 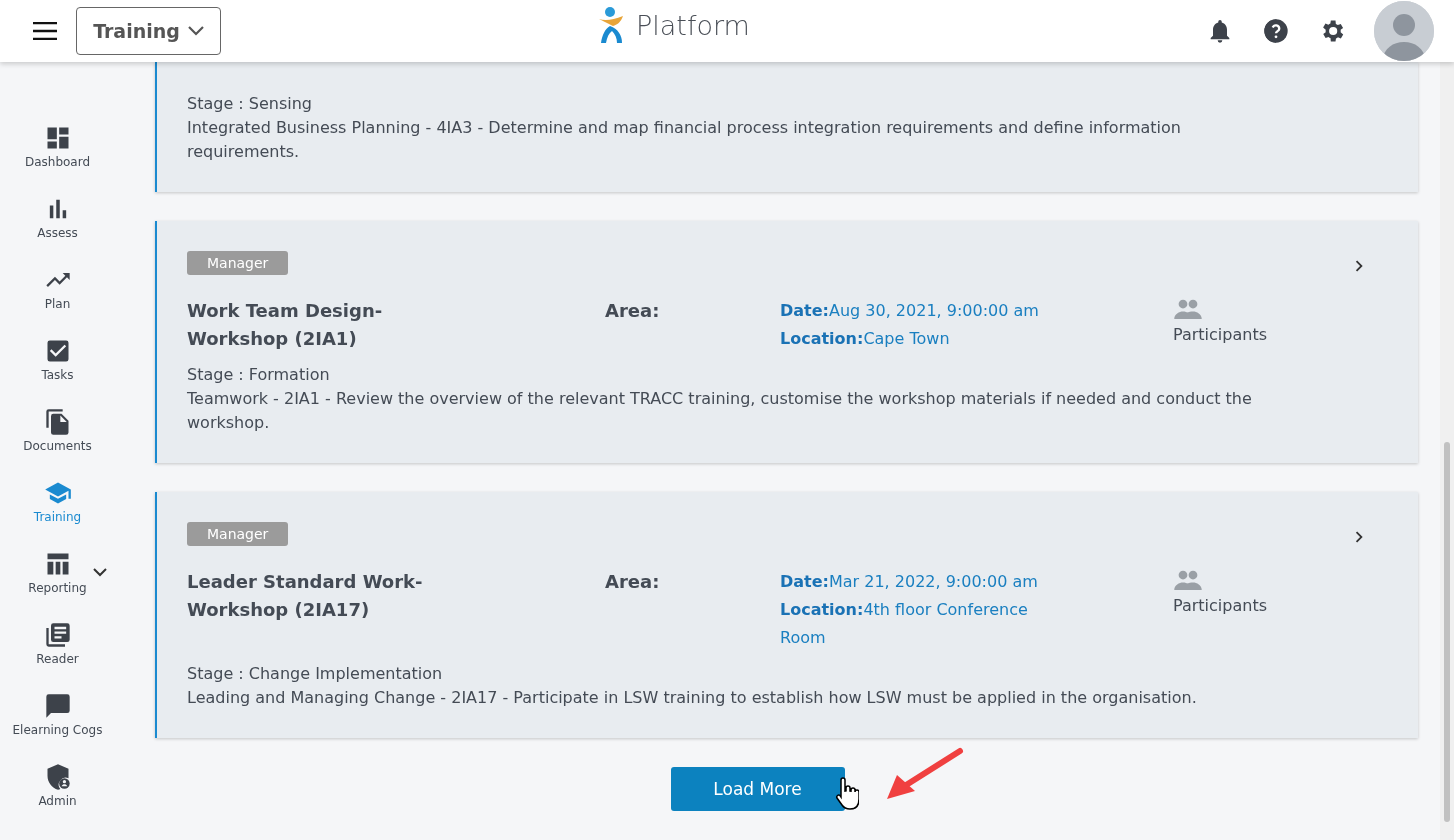 I want to click on stage-text: Stage : Sensing, so click(x=250, y=104).